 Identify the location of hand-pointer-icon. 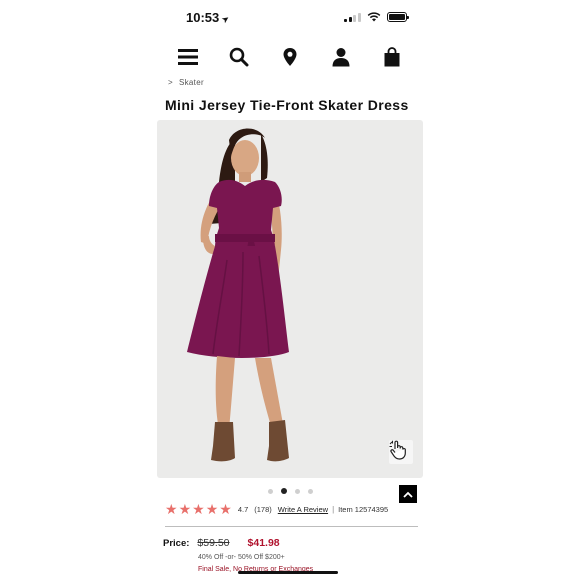
(401, 452).